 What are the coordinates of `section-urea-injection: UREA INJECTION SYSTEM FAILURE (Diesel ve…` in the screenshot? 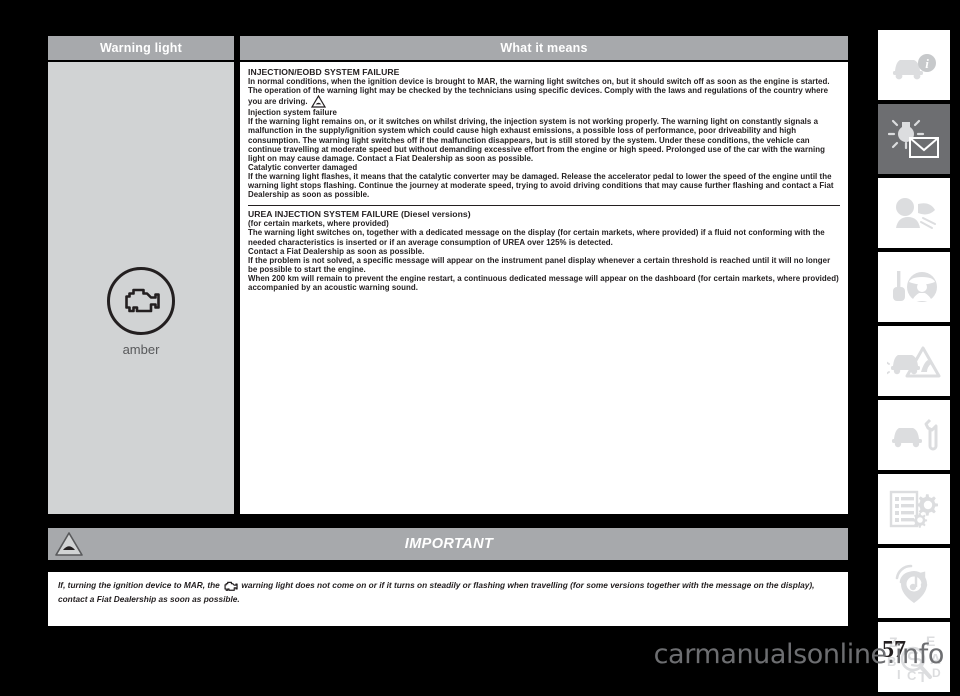 It's located at (544, 251).